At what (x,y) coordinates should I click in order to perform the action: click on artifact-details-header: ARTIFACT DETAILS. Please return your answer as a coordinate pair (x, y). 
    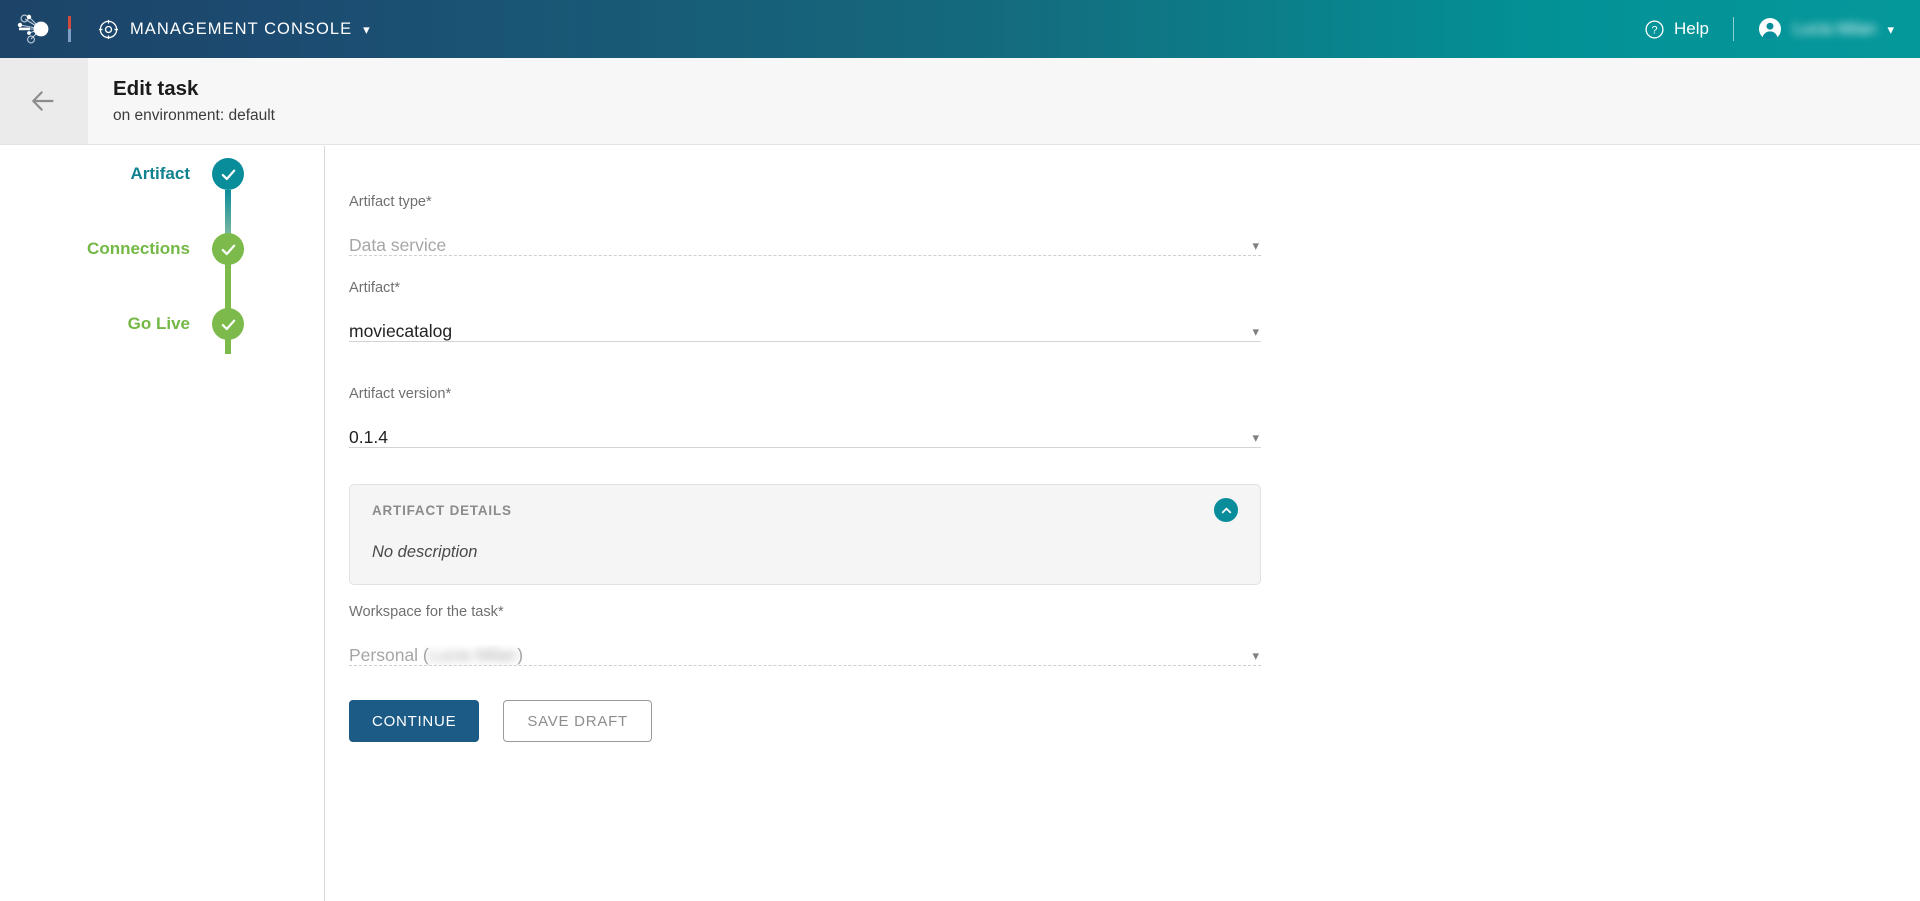
    Looking at the image, I should click on (805, 510).